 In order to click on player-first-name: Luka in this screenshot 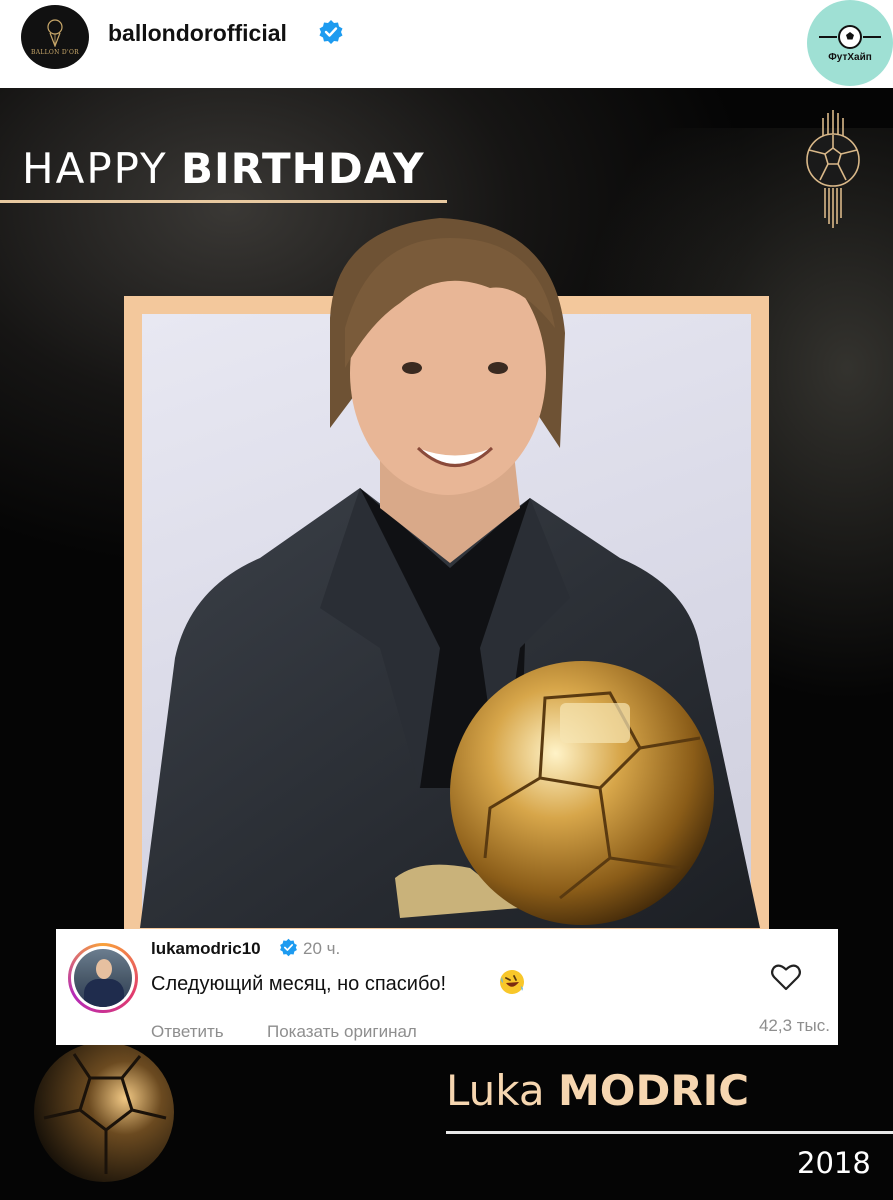, I will do `click(495, 1090)`.